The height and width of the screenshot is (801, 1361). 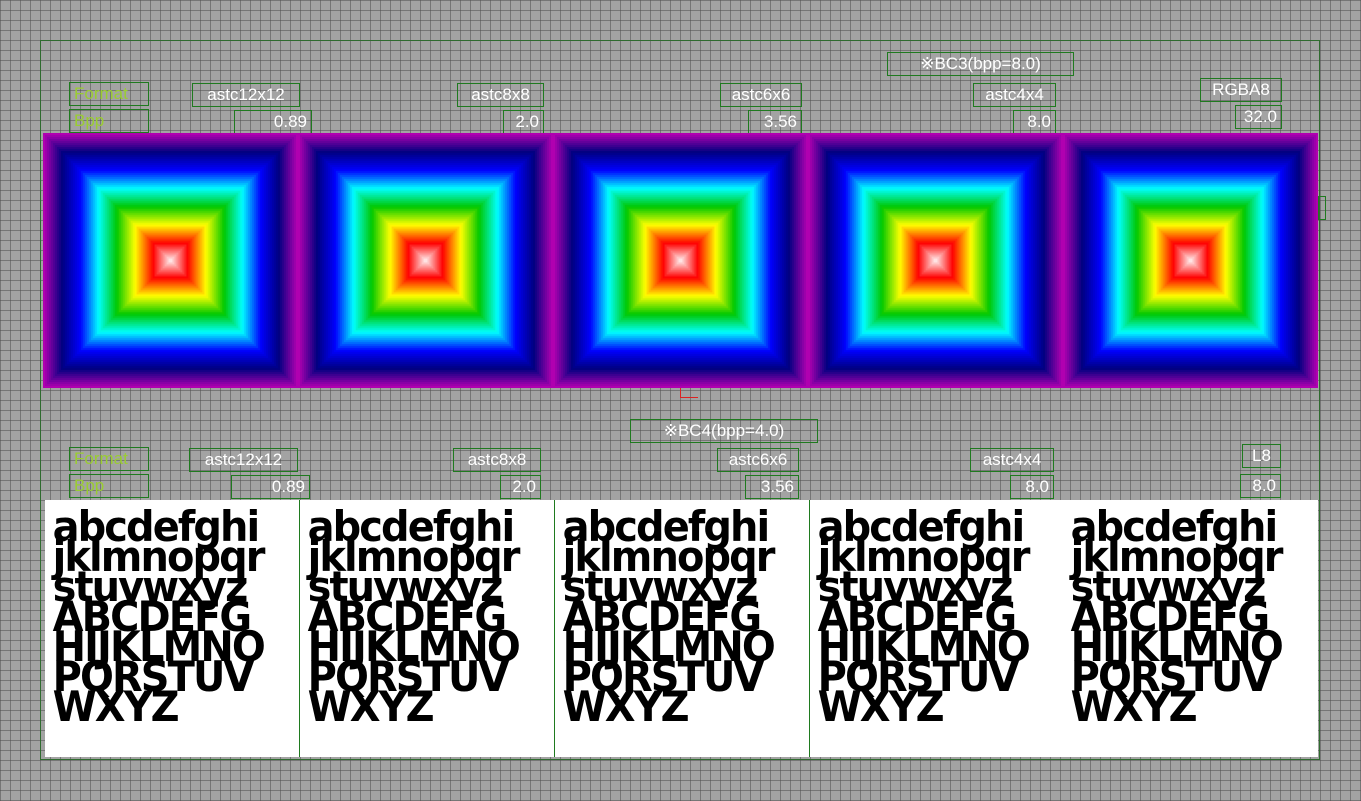 I want to click on gradient-tile-astc6x6, so click(x=680, y=260).